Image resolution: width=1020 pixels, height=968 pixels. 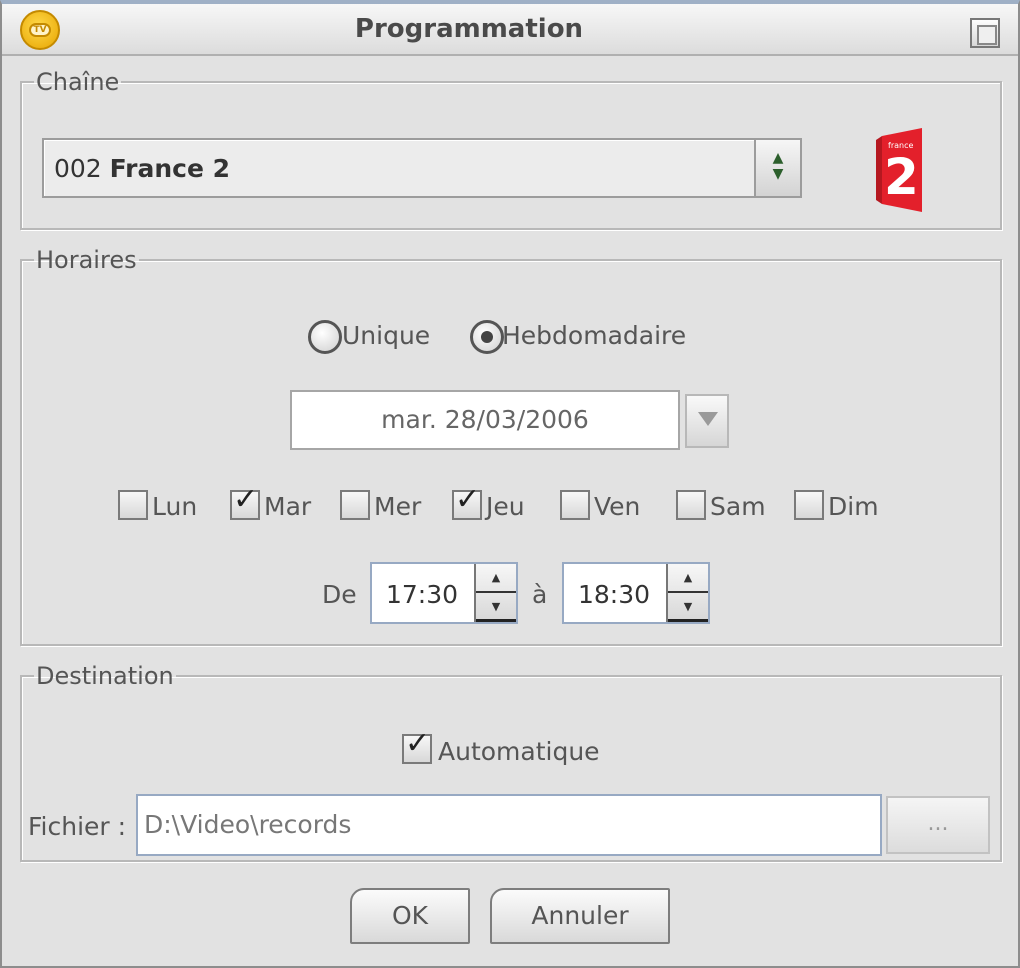 I want to click on checkbox-mer, so click(x=355, y=505).